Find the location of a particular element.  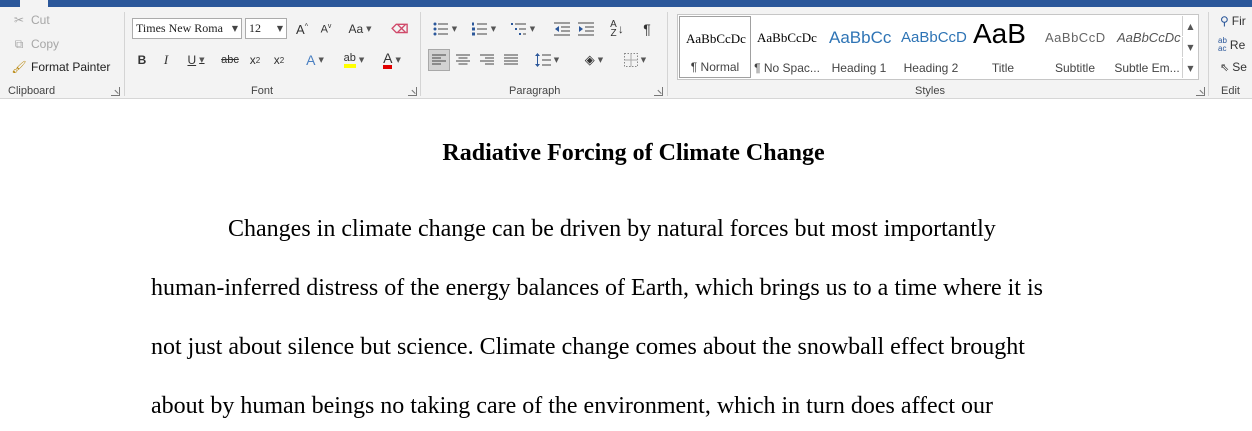

style-name: Title is located at coordinates (1003, 68).